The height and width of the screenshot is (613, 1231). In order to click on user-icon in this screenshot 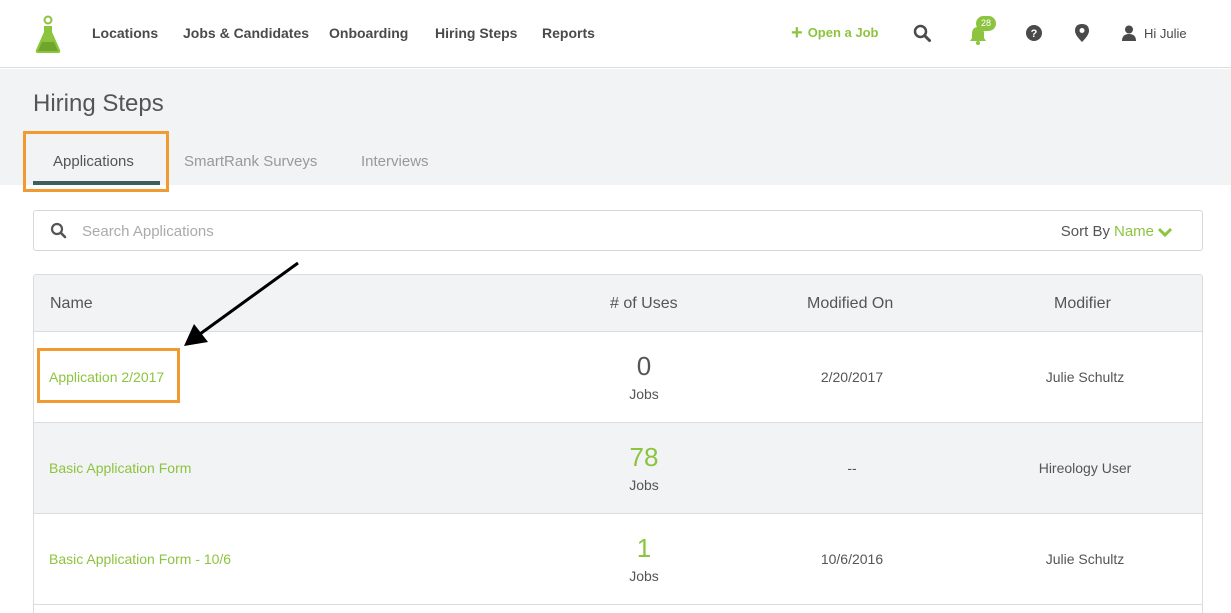, I will do `click(1129, 33)`.